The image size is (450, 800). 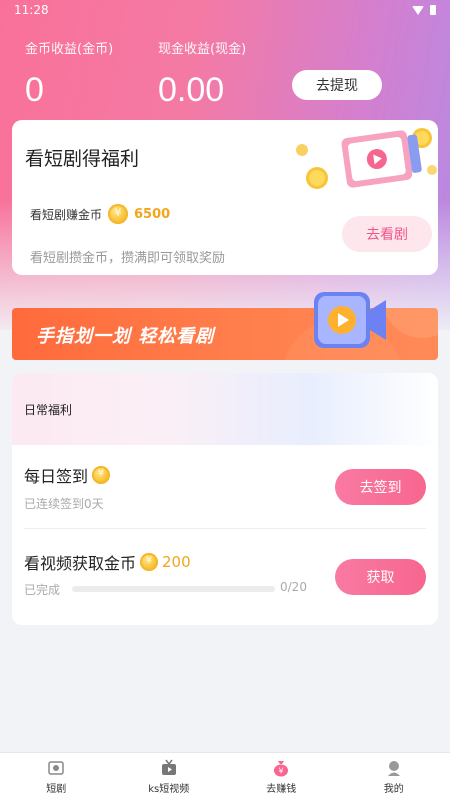 I want to click on status-time: 11:28, so click(x=31, y=10).